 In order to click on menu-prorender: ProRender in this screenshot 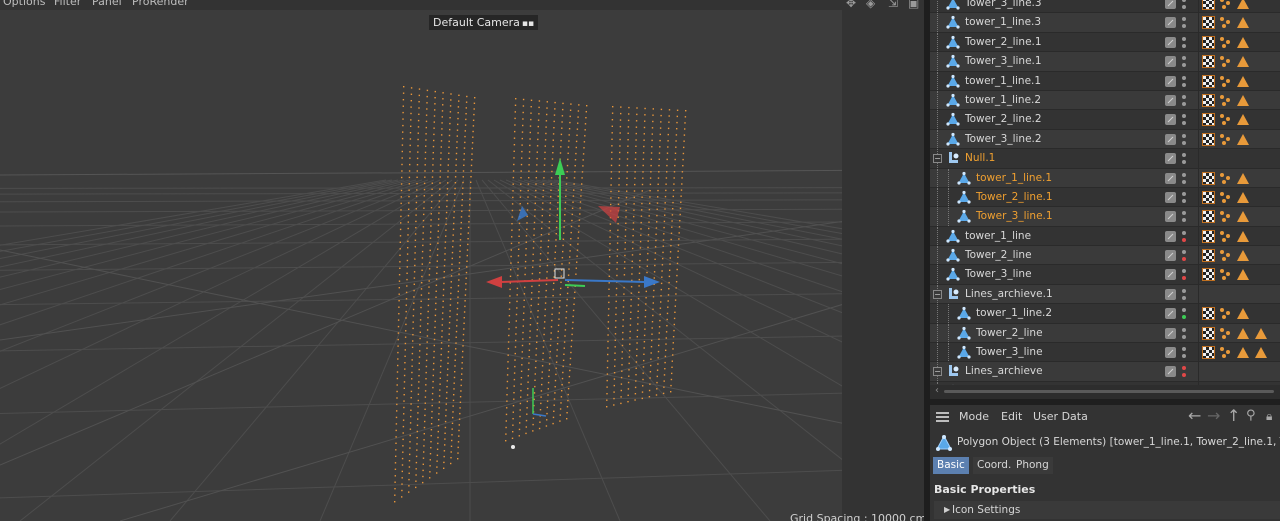, I will do `click(160, 4)`.